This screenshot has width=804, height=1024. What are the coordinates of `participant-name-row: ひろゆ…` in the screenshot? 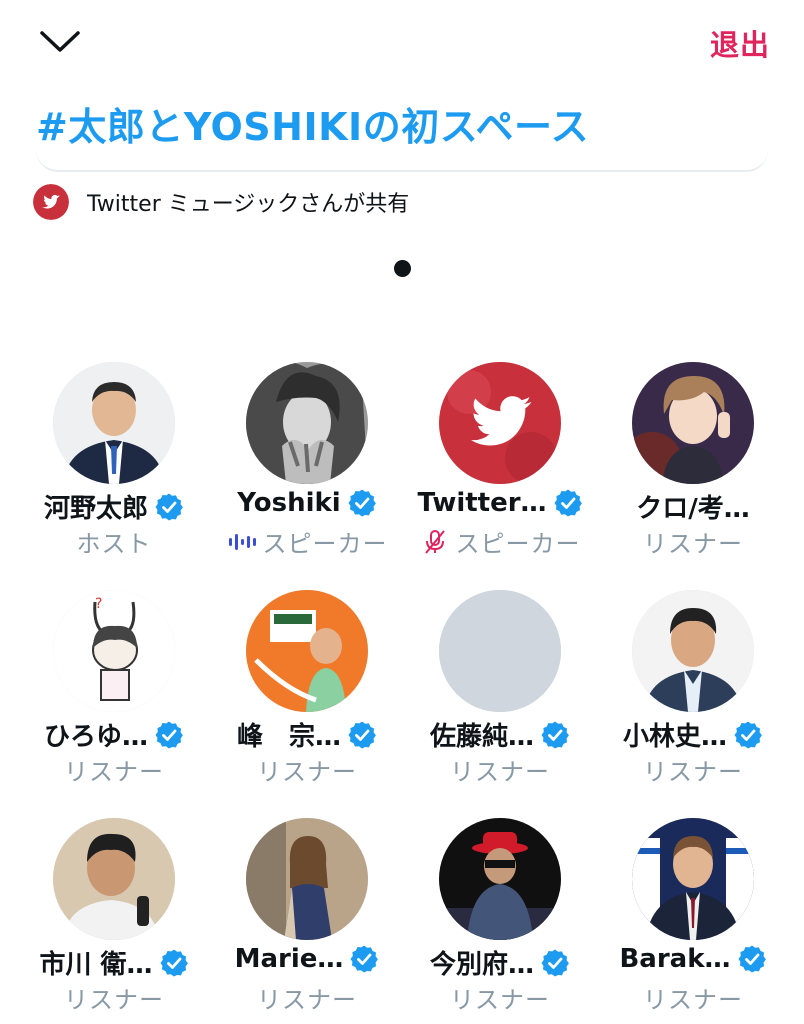 It's located at (114, 734).